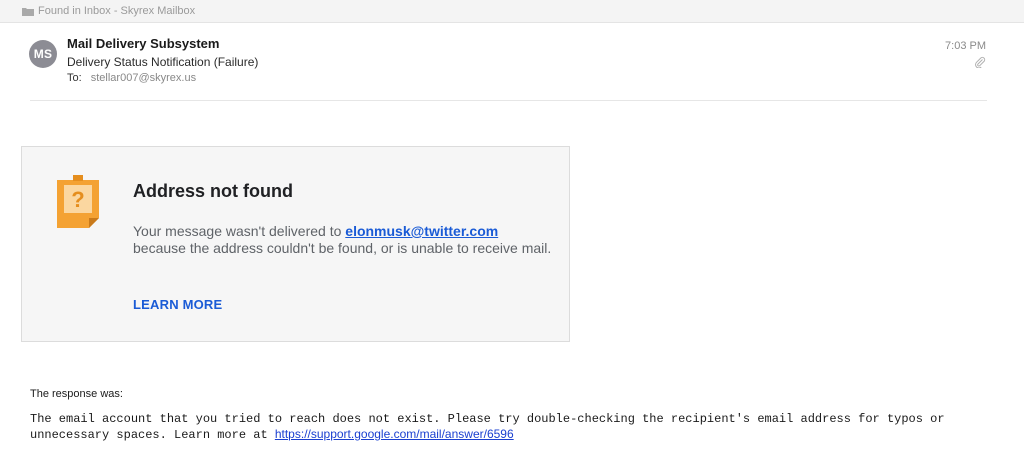 The height and width of the screenshot is (452, 1024). I want to click on recipient-link: elonmusk@twitter.com, so click(421, 231).